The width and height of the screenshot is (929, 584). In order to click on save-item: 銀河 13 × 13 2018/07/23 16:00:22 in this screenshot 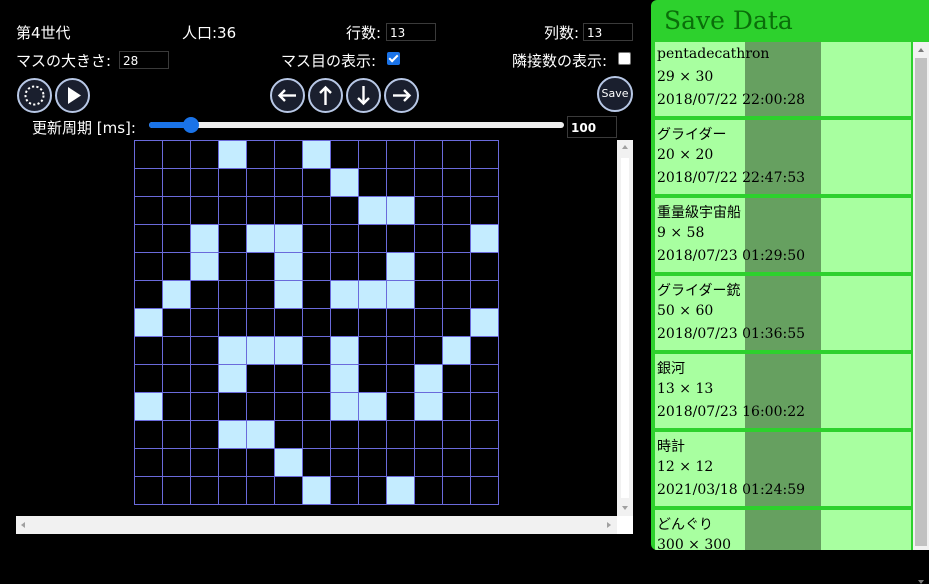, I will do `click(783, 392)`.